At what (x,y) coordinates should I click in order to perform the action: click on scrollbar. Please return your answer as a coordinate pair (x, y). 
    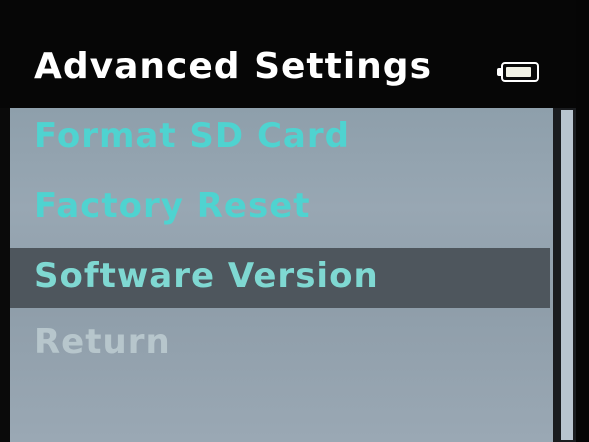
    Looking at the image, I should click on (564, 275).